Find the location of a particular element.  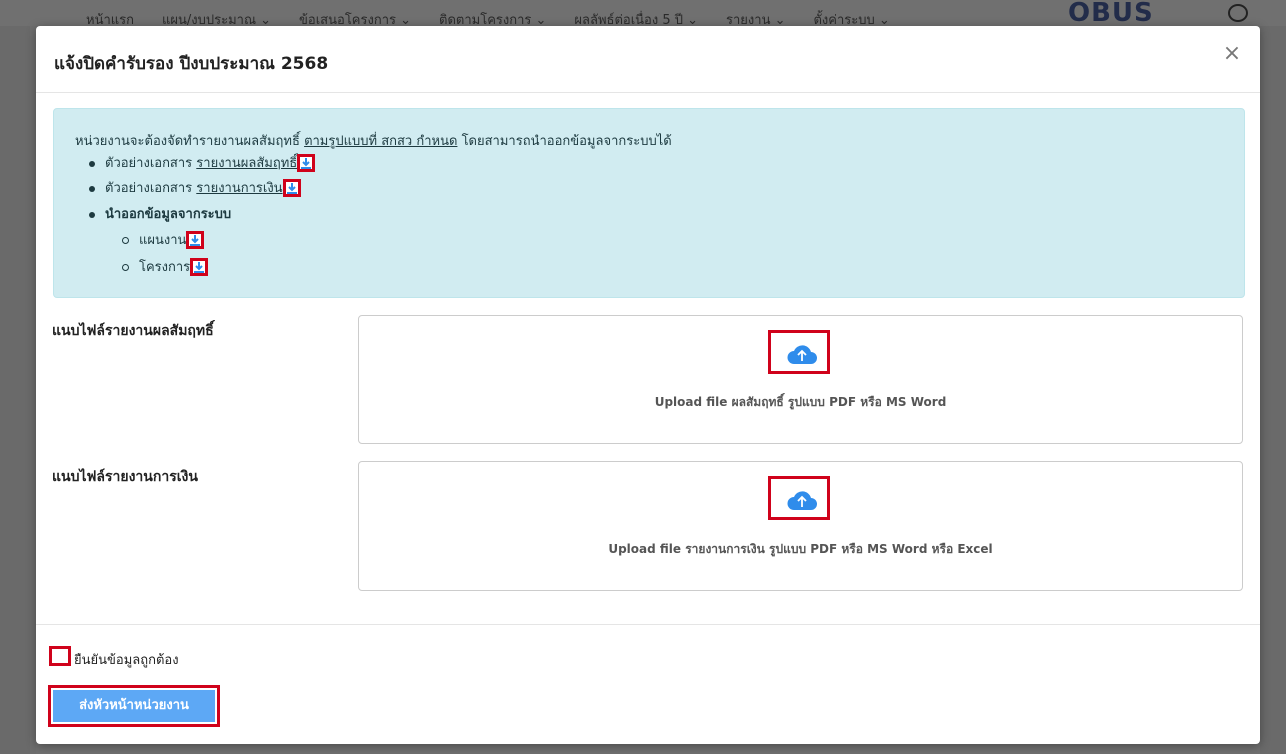

list-item-text: แผนงาน is located at coordinates (163, 240).